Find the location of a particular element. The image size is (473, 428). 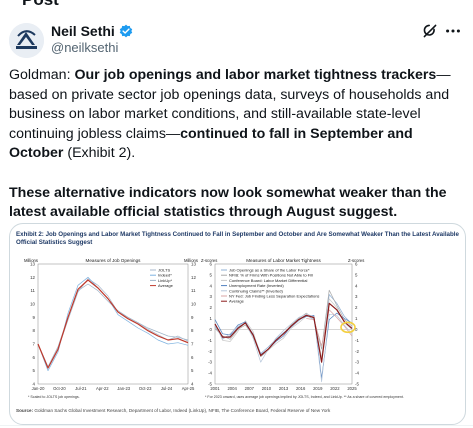

divider is located at coordinates (236, 425).